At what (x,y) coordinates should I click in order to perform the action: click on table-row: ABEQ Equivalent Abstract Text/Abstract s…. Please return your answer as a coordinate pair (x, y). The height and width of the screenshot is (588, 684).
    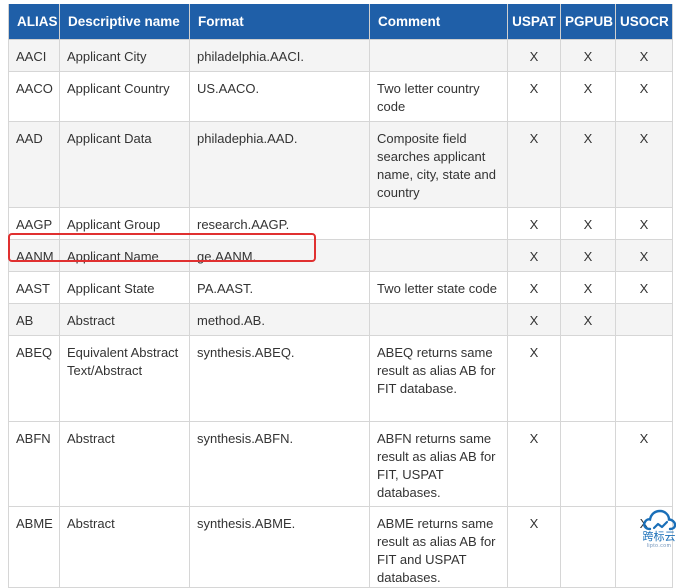
    Looking at the image, I should click on (340, 378).